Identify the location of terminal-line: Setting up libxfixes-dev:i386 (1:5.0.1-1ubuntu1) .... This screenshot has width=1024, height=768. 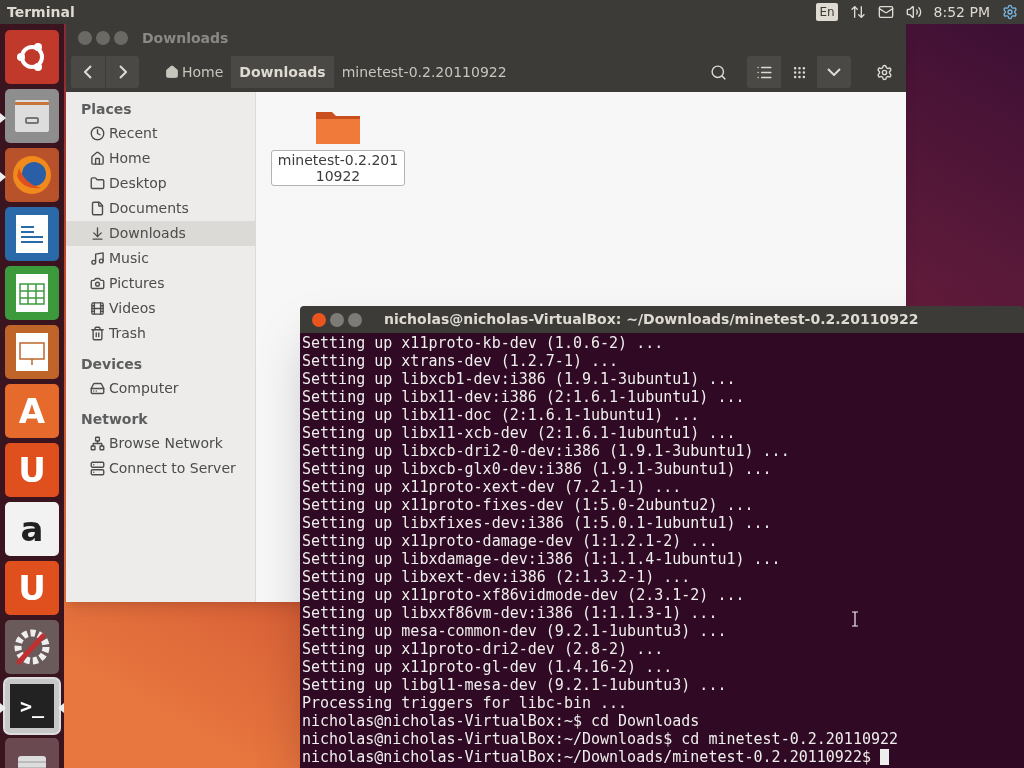
(537, 523).